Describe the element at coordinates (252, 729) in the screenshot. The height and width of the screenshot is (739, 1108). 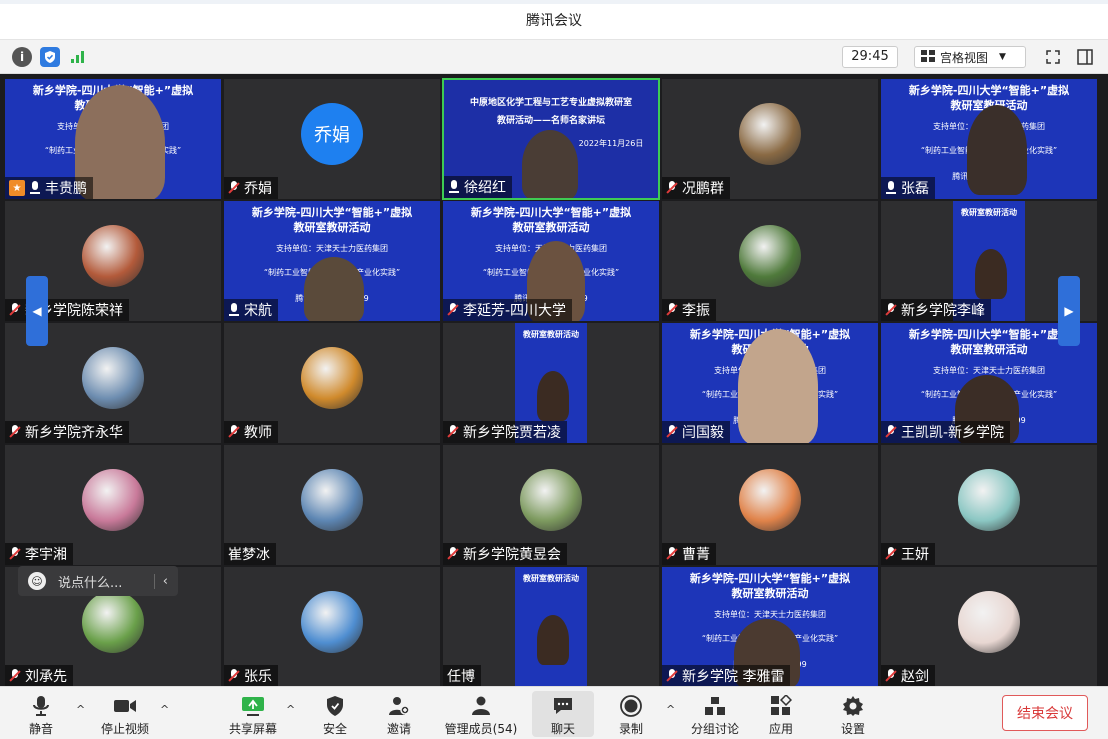
I see `share-screen-label: 共享屏幕` at that location.